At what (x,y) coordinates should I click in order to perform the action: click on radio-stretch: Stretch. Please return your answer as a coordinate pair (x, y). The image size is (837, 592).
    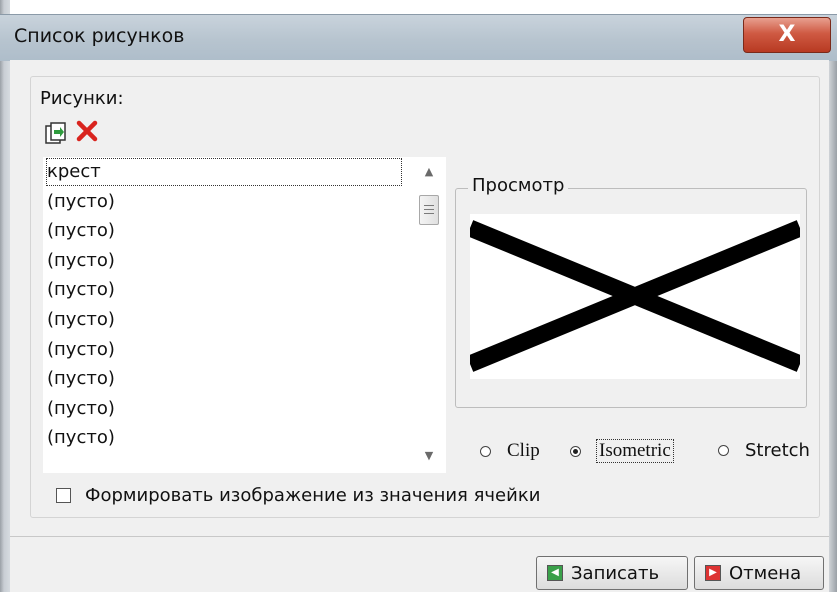
    Looking at the image, I should click on (764, 450).